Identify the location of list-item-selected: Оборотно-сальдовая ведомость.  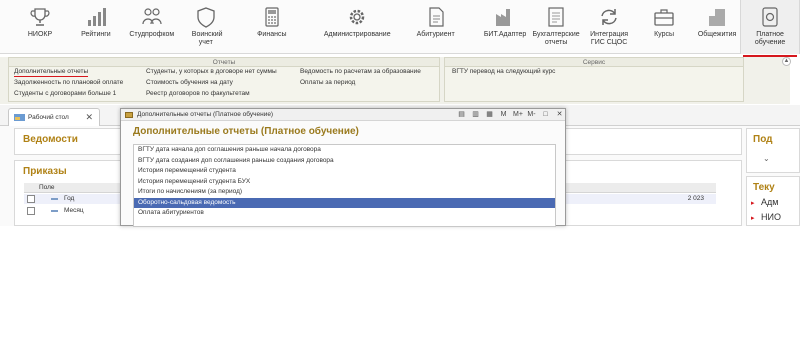
(344, 202).